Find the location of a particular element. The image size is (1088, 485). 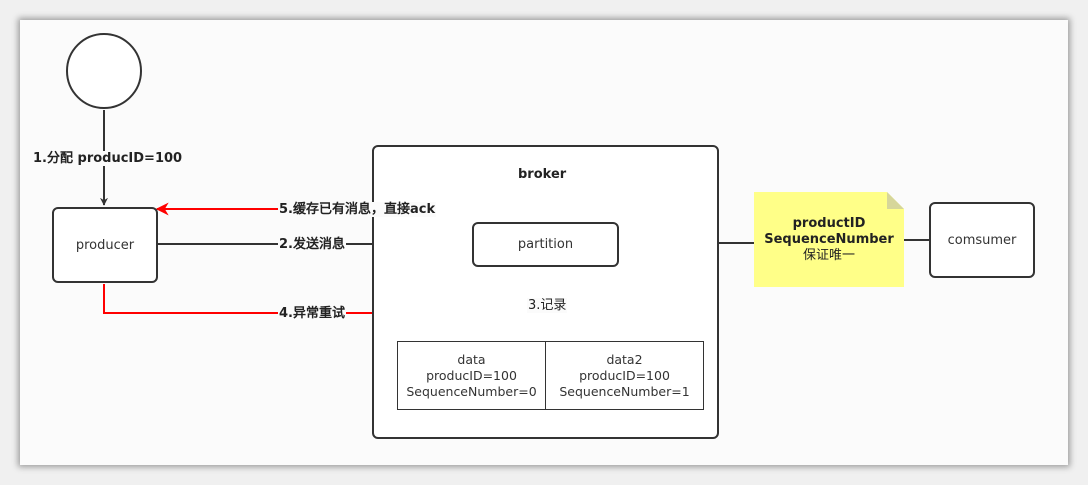

data1-producer-id: producID=100 is located at coordinates (471, 375).